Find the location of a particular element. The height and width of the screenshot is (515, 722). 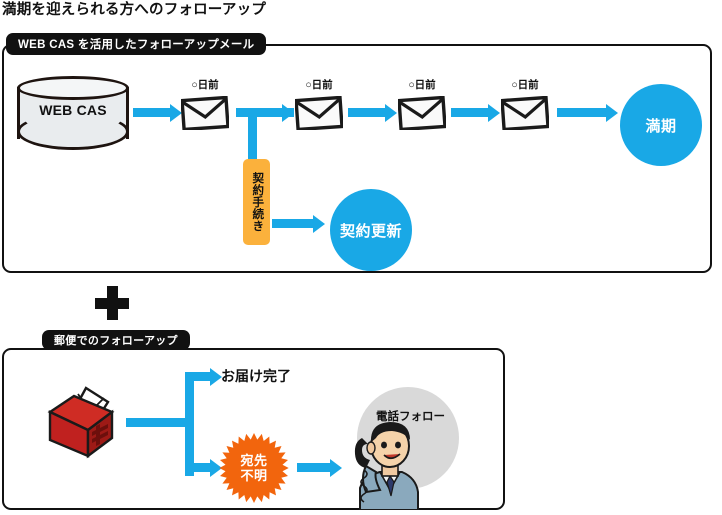

unknown-address-label-line-2: 不明 is located at coordinates (254, 475).